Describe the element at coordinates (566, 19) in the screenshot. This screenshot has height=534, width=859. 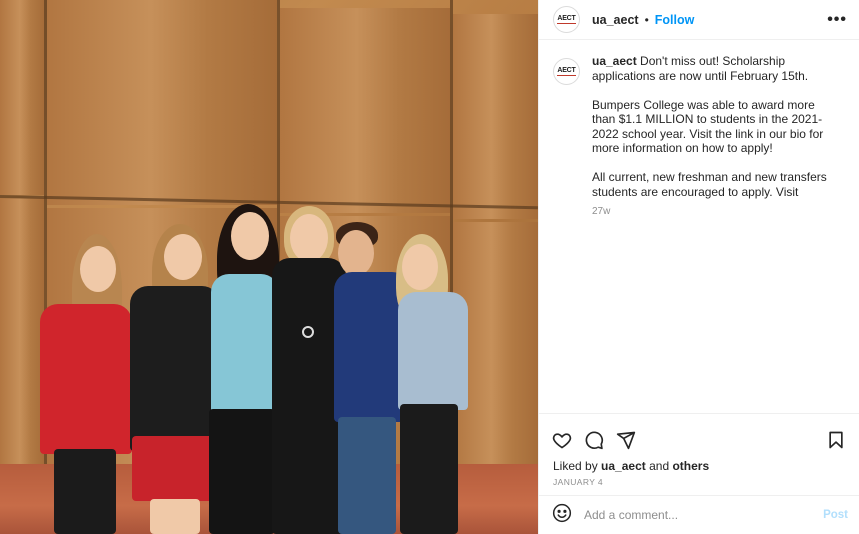
I see `account-avatar: AECT` at that location.